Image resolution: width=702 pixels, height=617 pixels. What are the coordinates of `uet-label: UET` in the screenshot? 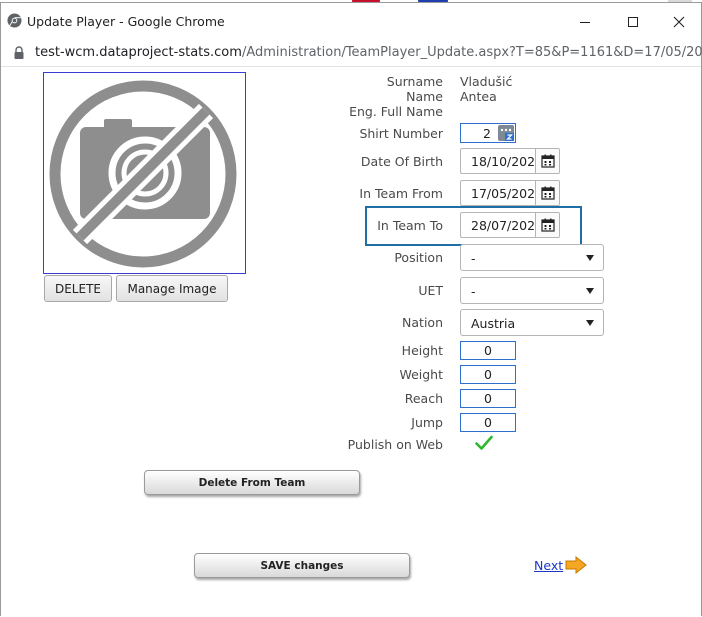 It's located at (430, 290).